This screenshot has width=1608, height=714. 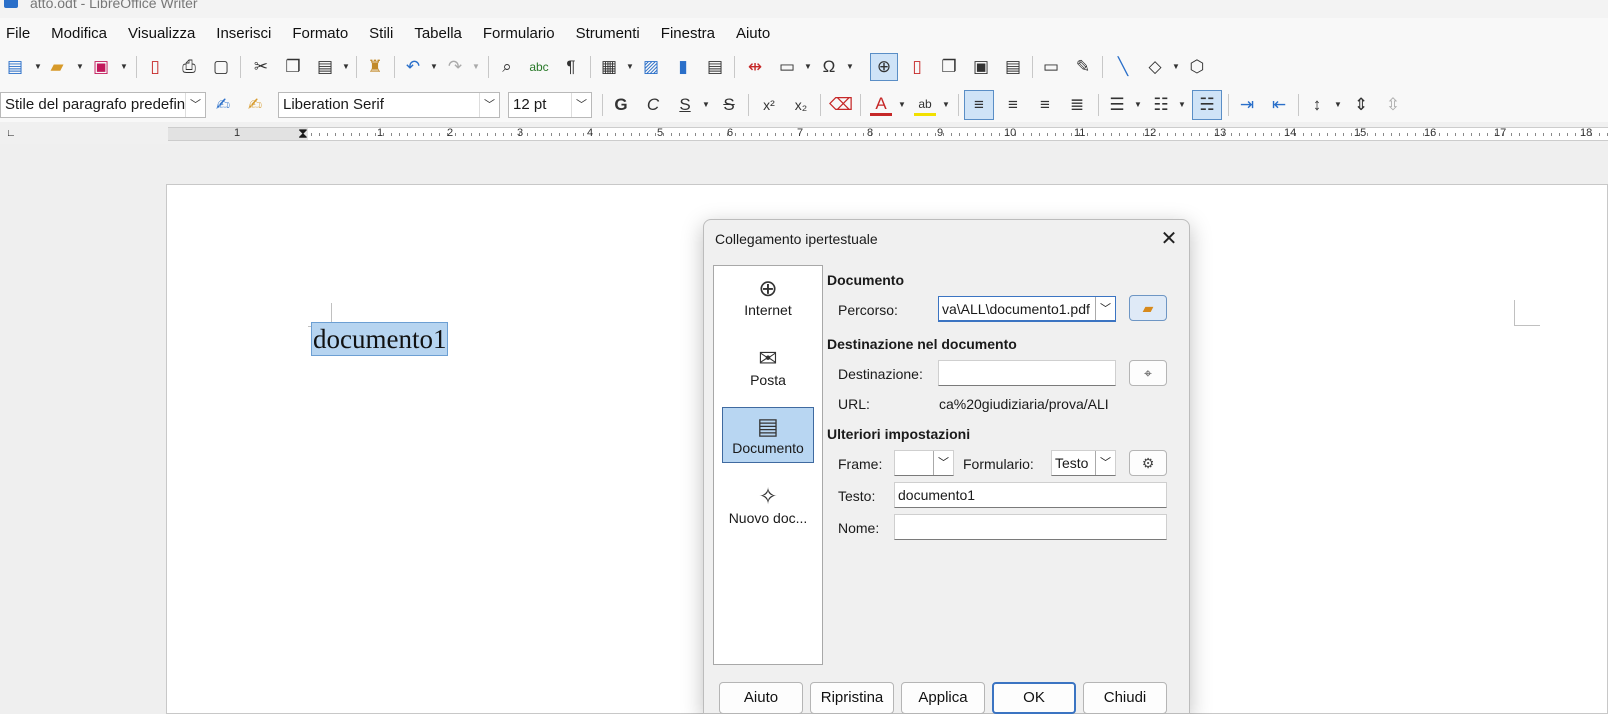 I want to click on line-spacing-icon: ↕, so click(x=1317, y=105).